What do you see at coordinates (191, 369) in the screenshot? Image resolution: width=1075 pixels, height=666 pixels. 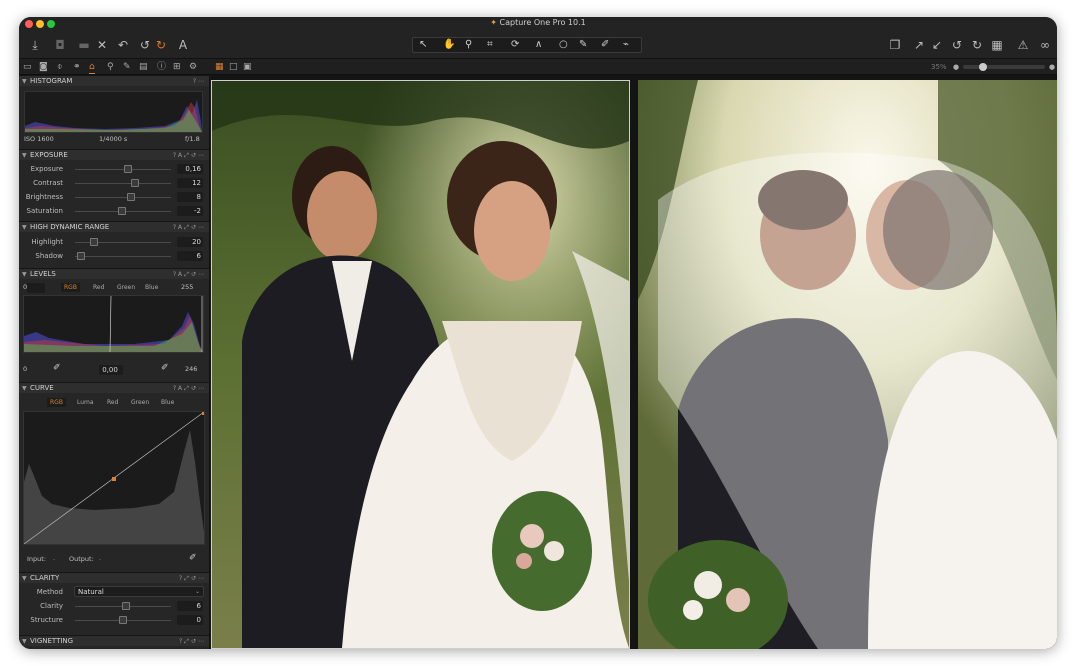 I see `levels-out-high: 246` at bounding box center [191, 369].